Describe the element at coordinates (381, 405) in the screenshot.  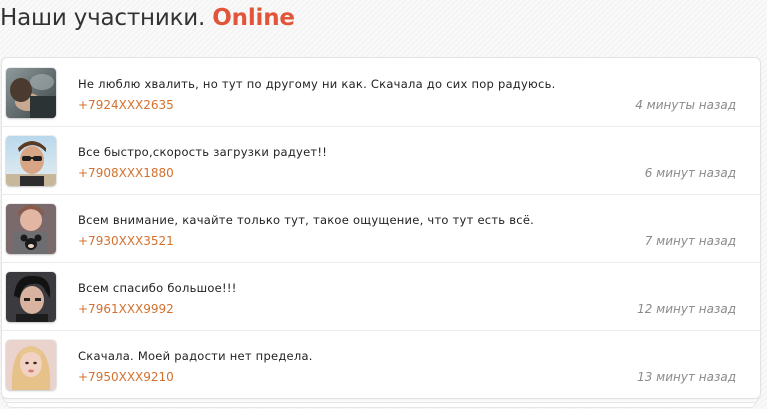
I see `panel-stack-edge` at that location.